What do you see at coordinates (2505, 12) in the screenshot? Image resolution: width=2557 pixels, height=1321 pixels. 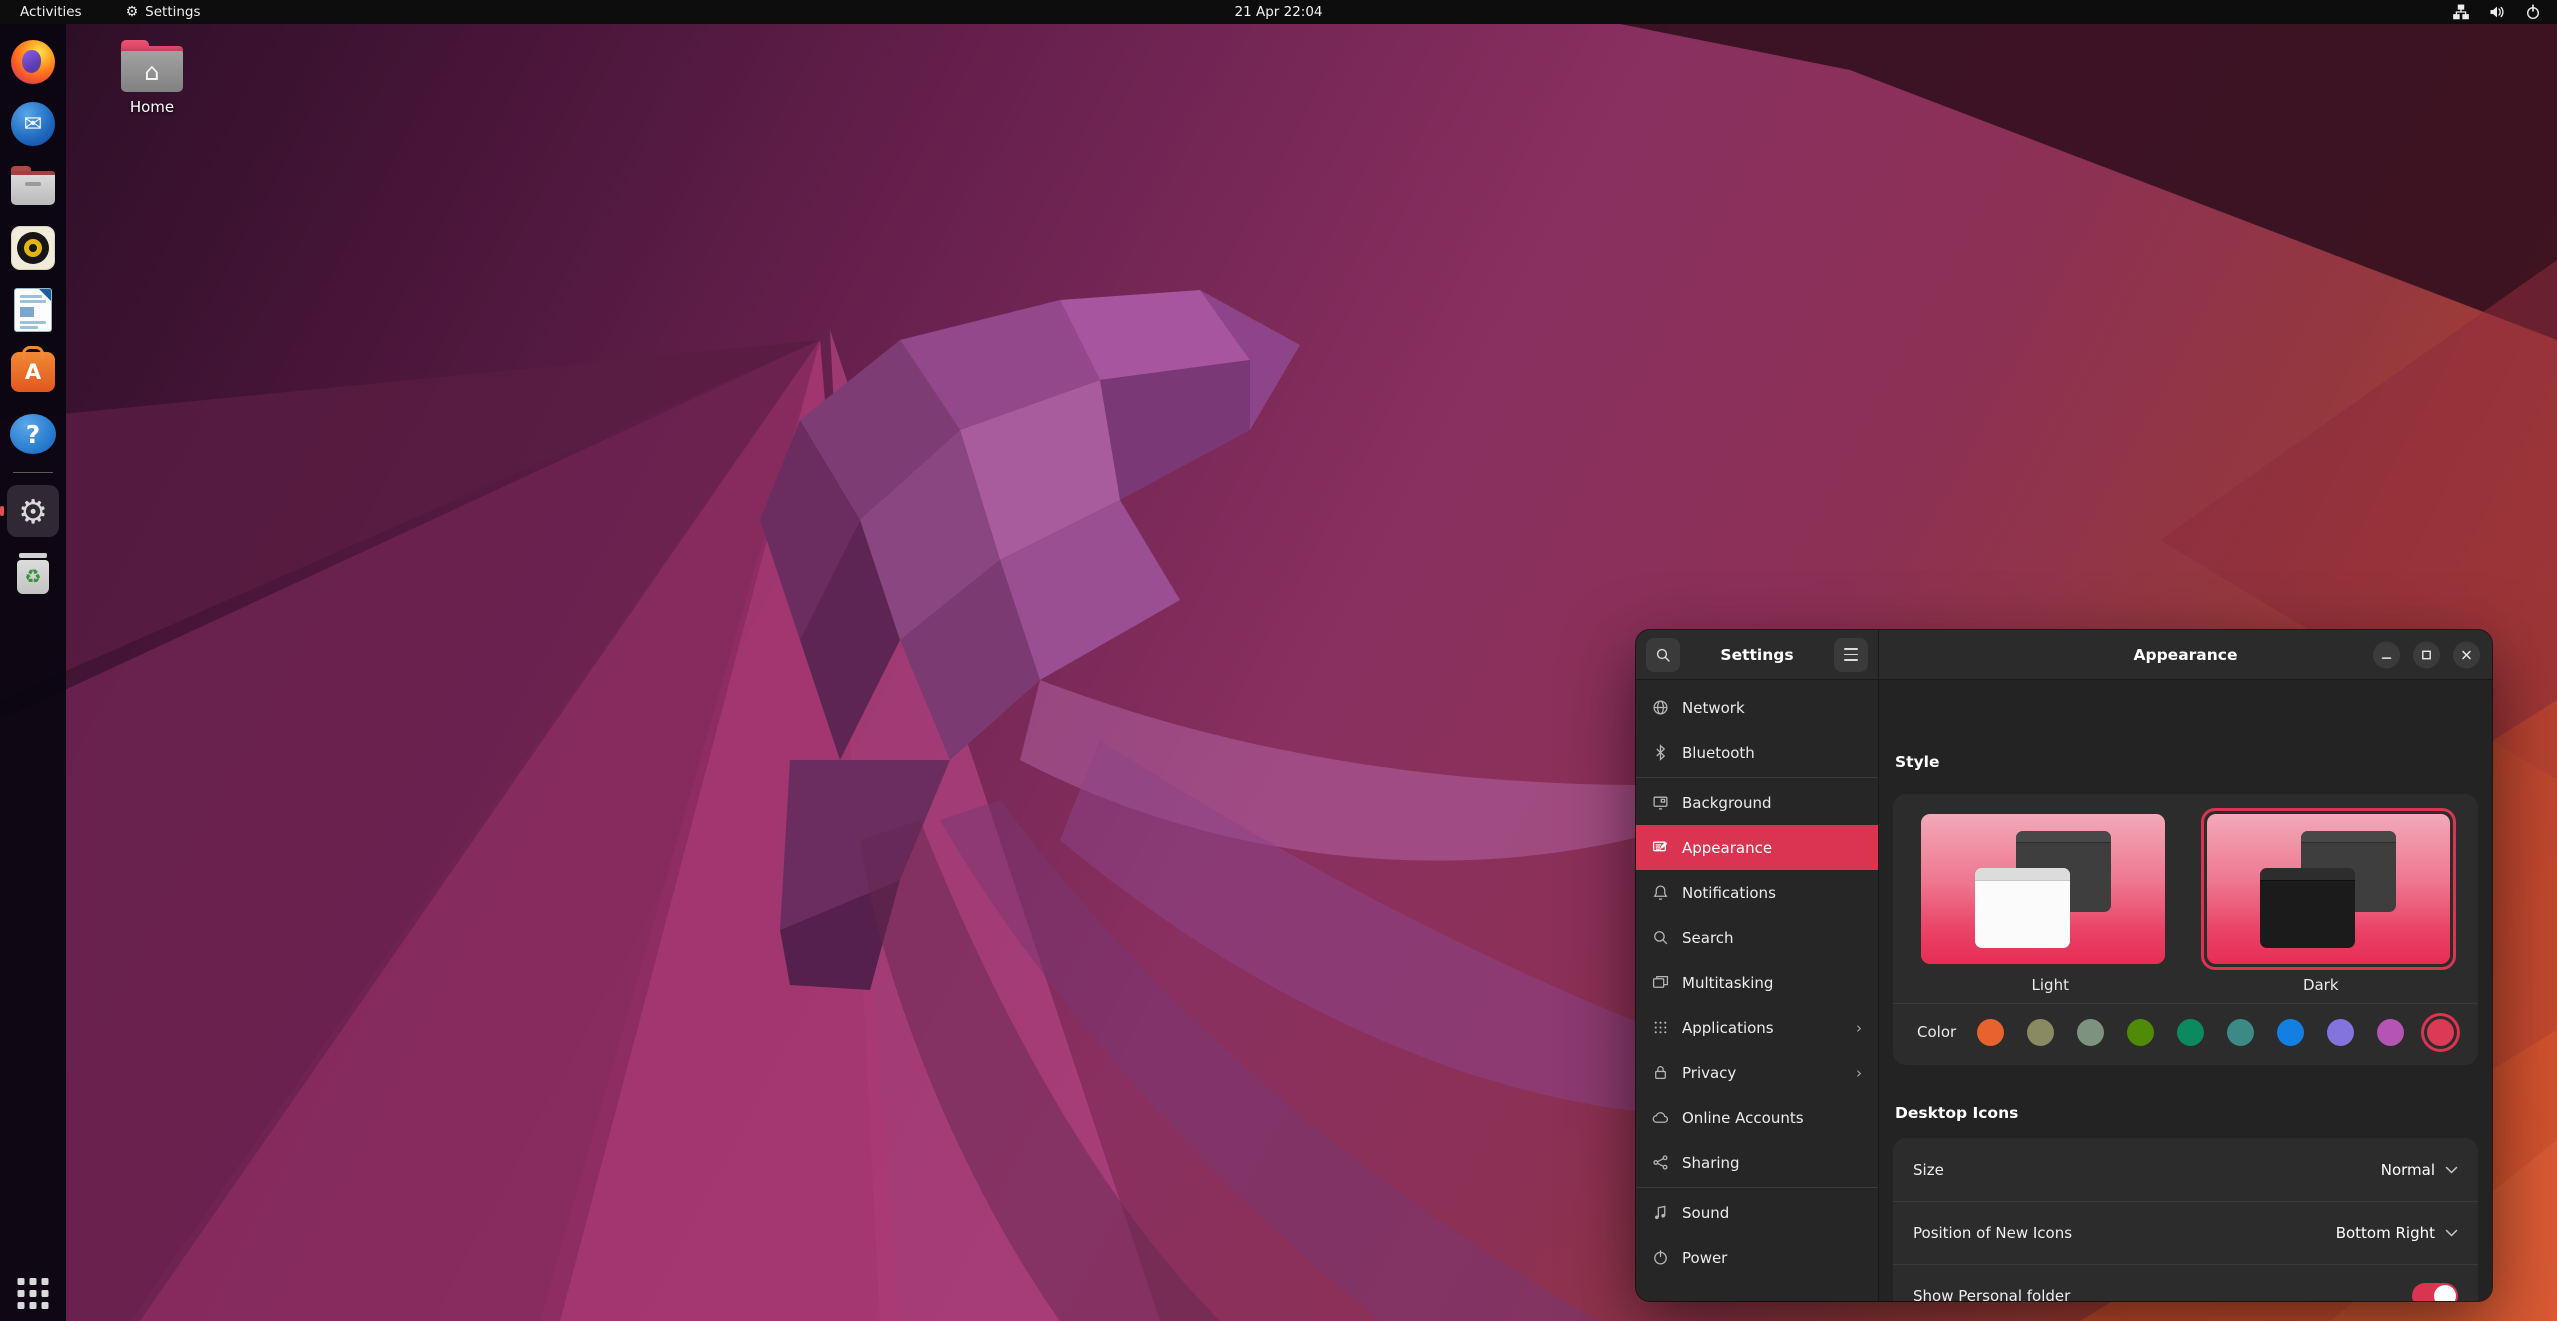 I see `system-tray` at bounding box center [2505, 12].